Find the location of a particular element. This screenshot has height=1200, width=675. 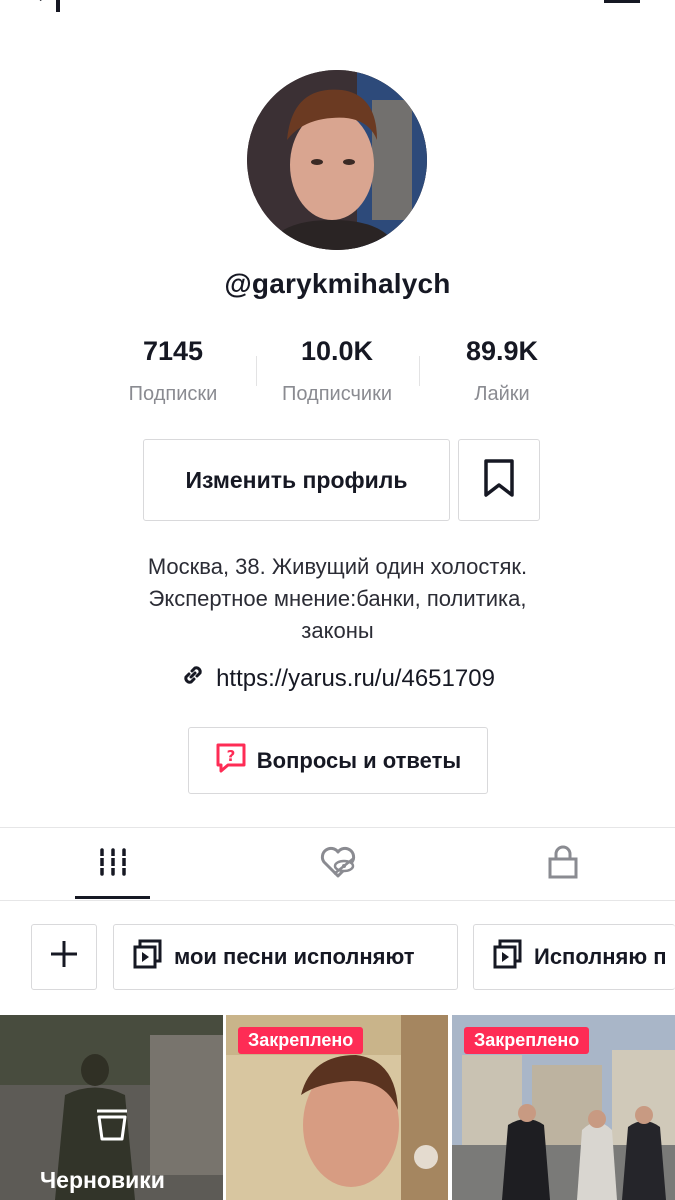

edit-profile-button: Изменить профиль is located at coordinates (296, 480).